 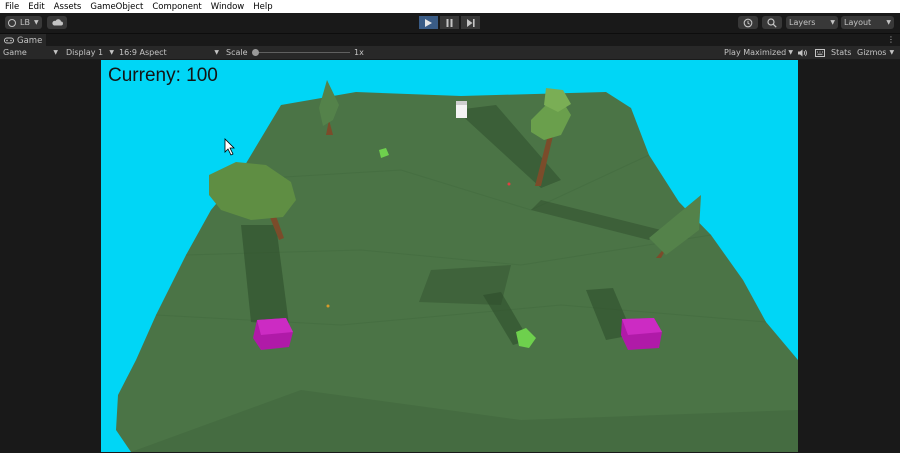 I want to click on keyboard-icon, so click(x=820, y=52).